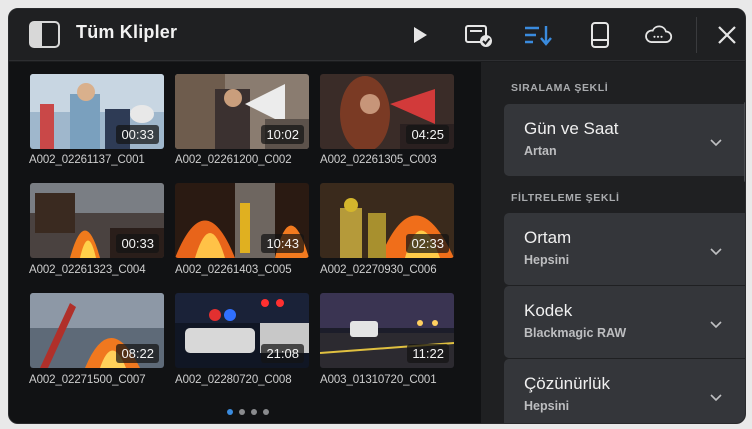 The width and height of the screenshot is (752, 429). Describe the element at coordinates (571, 128) in the screenshot. I see `dropdown-label: Gün ve Saat` at that location.